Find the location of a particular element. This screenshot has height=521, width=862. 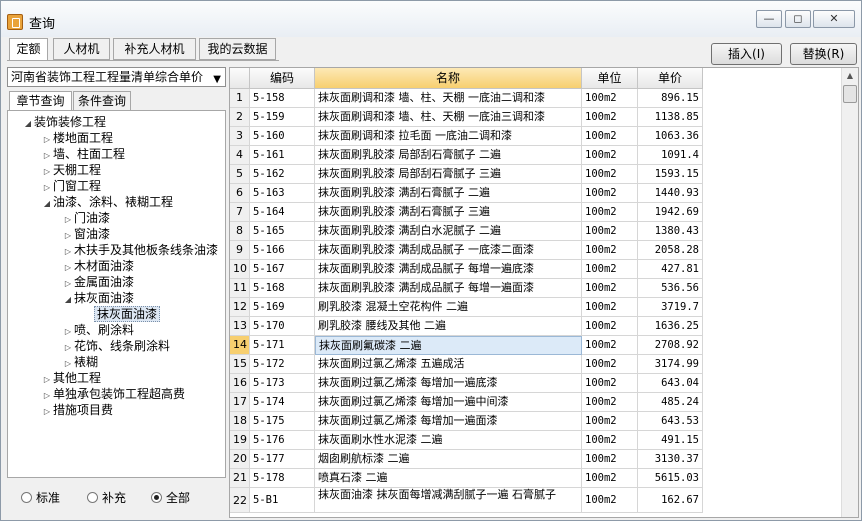

table-row: 7 5-164 抹灰面刷乳胶漆 满刮石膏腻子 三遍 100m2 1942.69 is located at coordinates (466, 212).